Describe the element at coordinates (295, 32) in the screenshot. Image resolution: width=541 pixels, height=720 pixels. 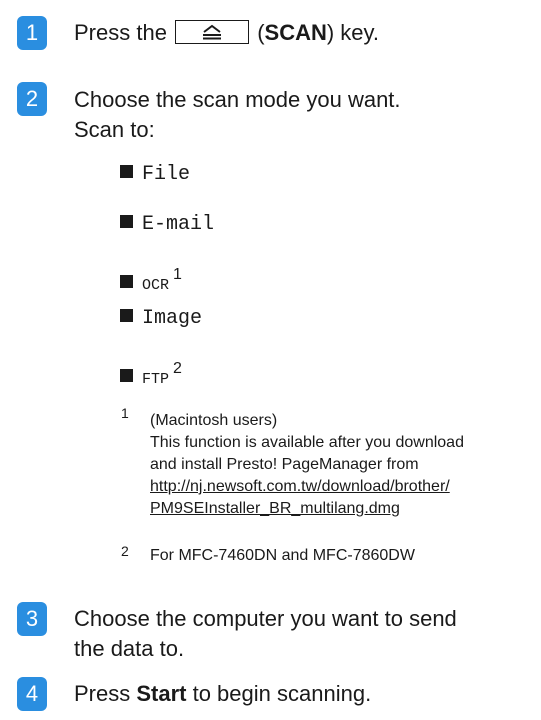
I see `scan-key-name: SCAN` at that location.